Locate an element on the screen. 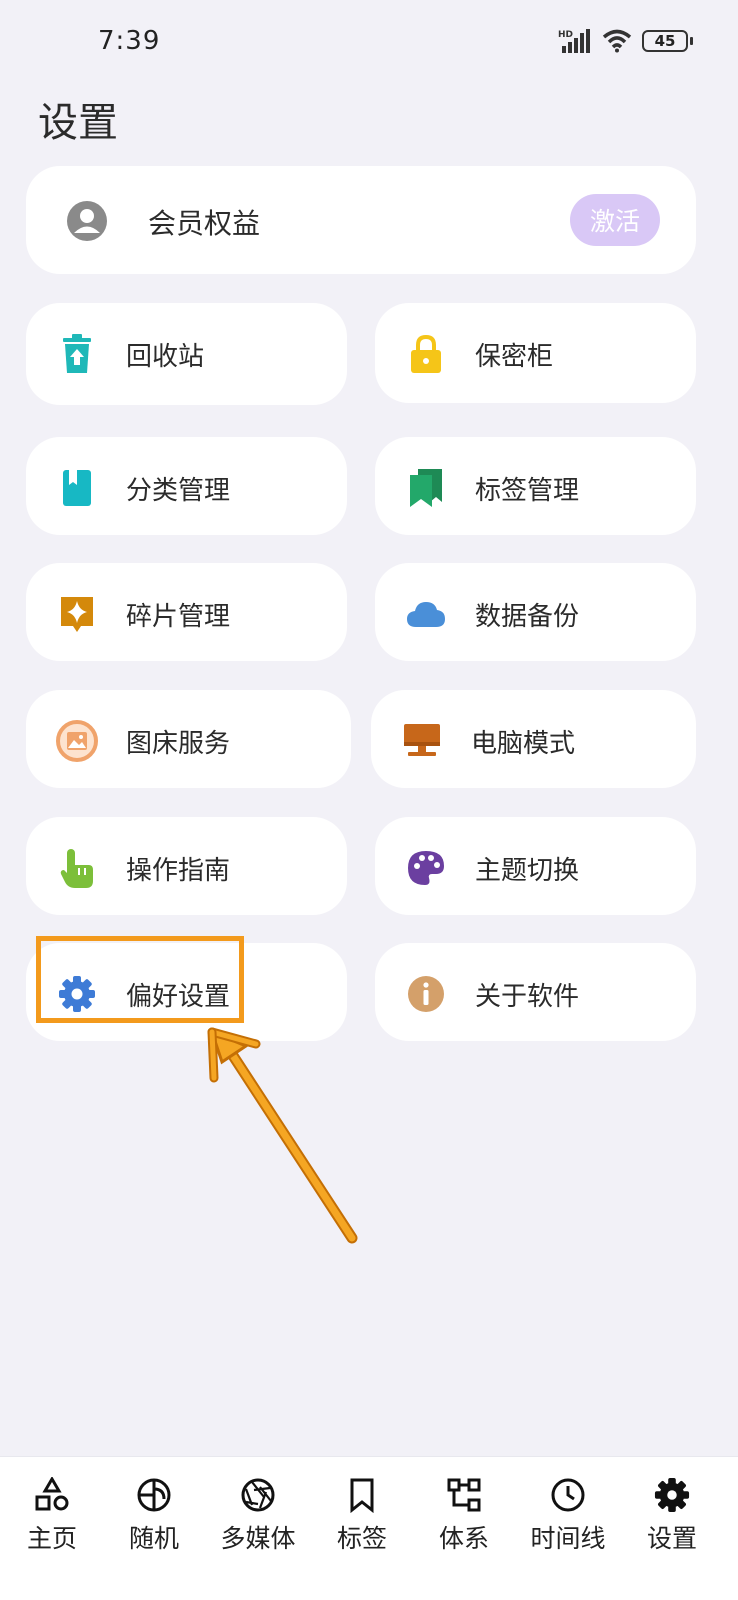  nav-system: 体系 is located at coordinates (464, 1528).